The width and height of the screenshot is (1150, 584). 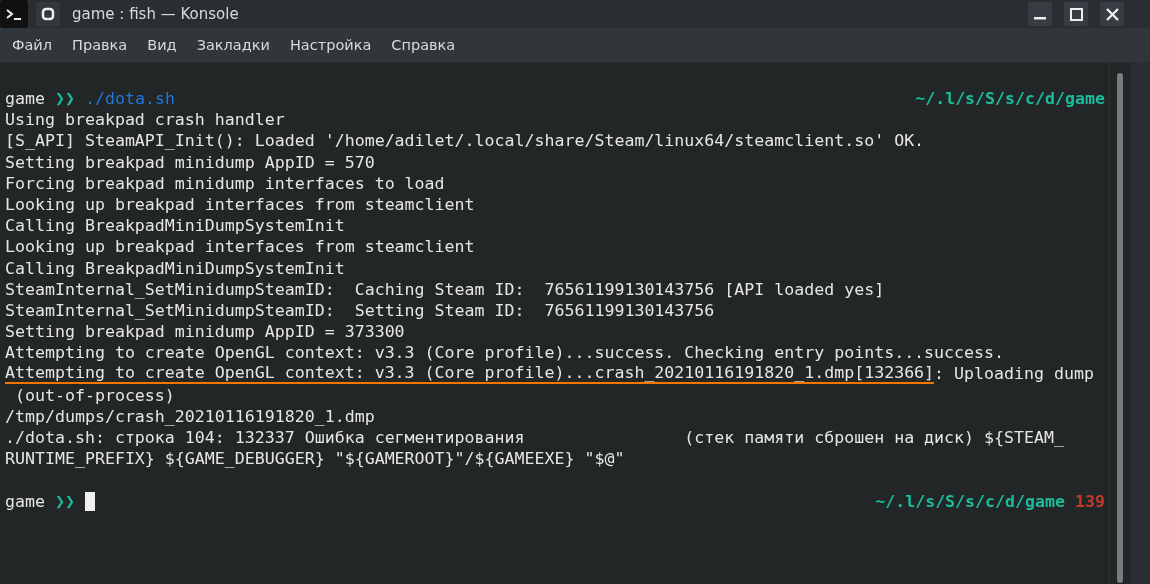 I want to click on menu-item: Правка, so click(x=100, y=45).